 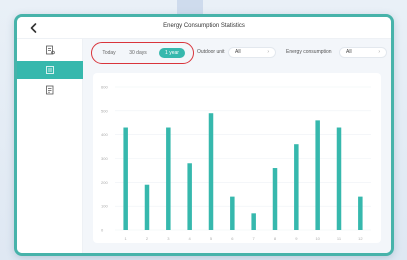 What do you see at coordinates (349, 52) in the screenshot?
I see `energy-consumption-value: All` at bounding box center [349, 52].